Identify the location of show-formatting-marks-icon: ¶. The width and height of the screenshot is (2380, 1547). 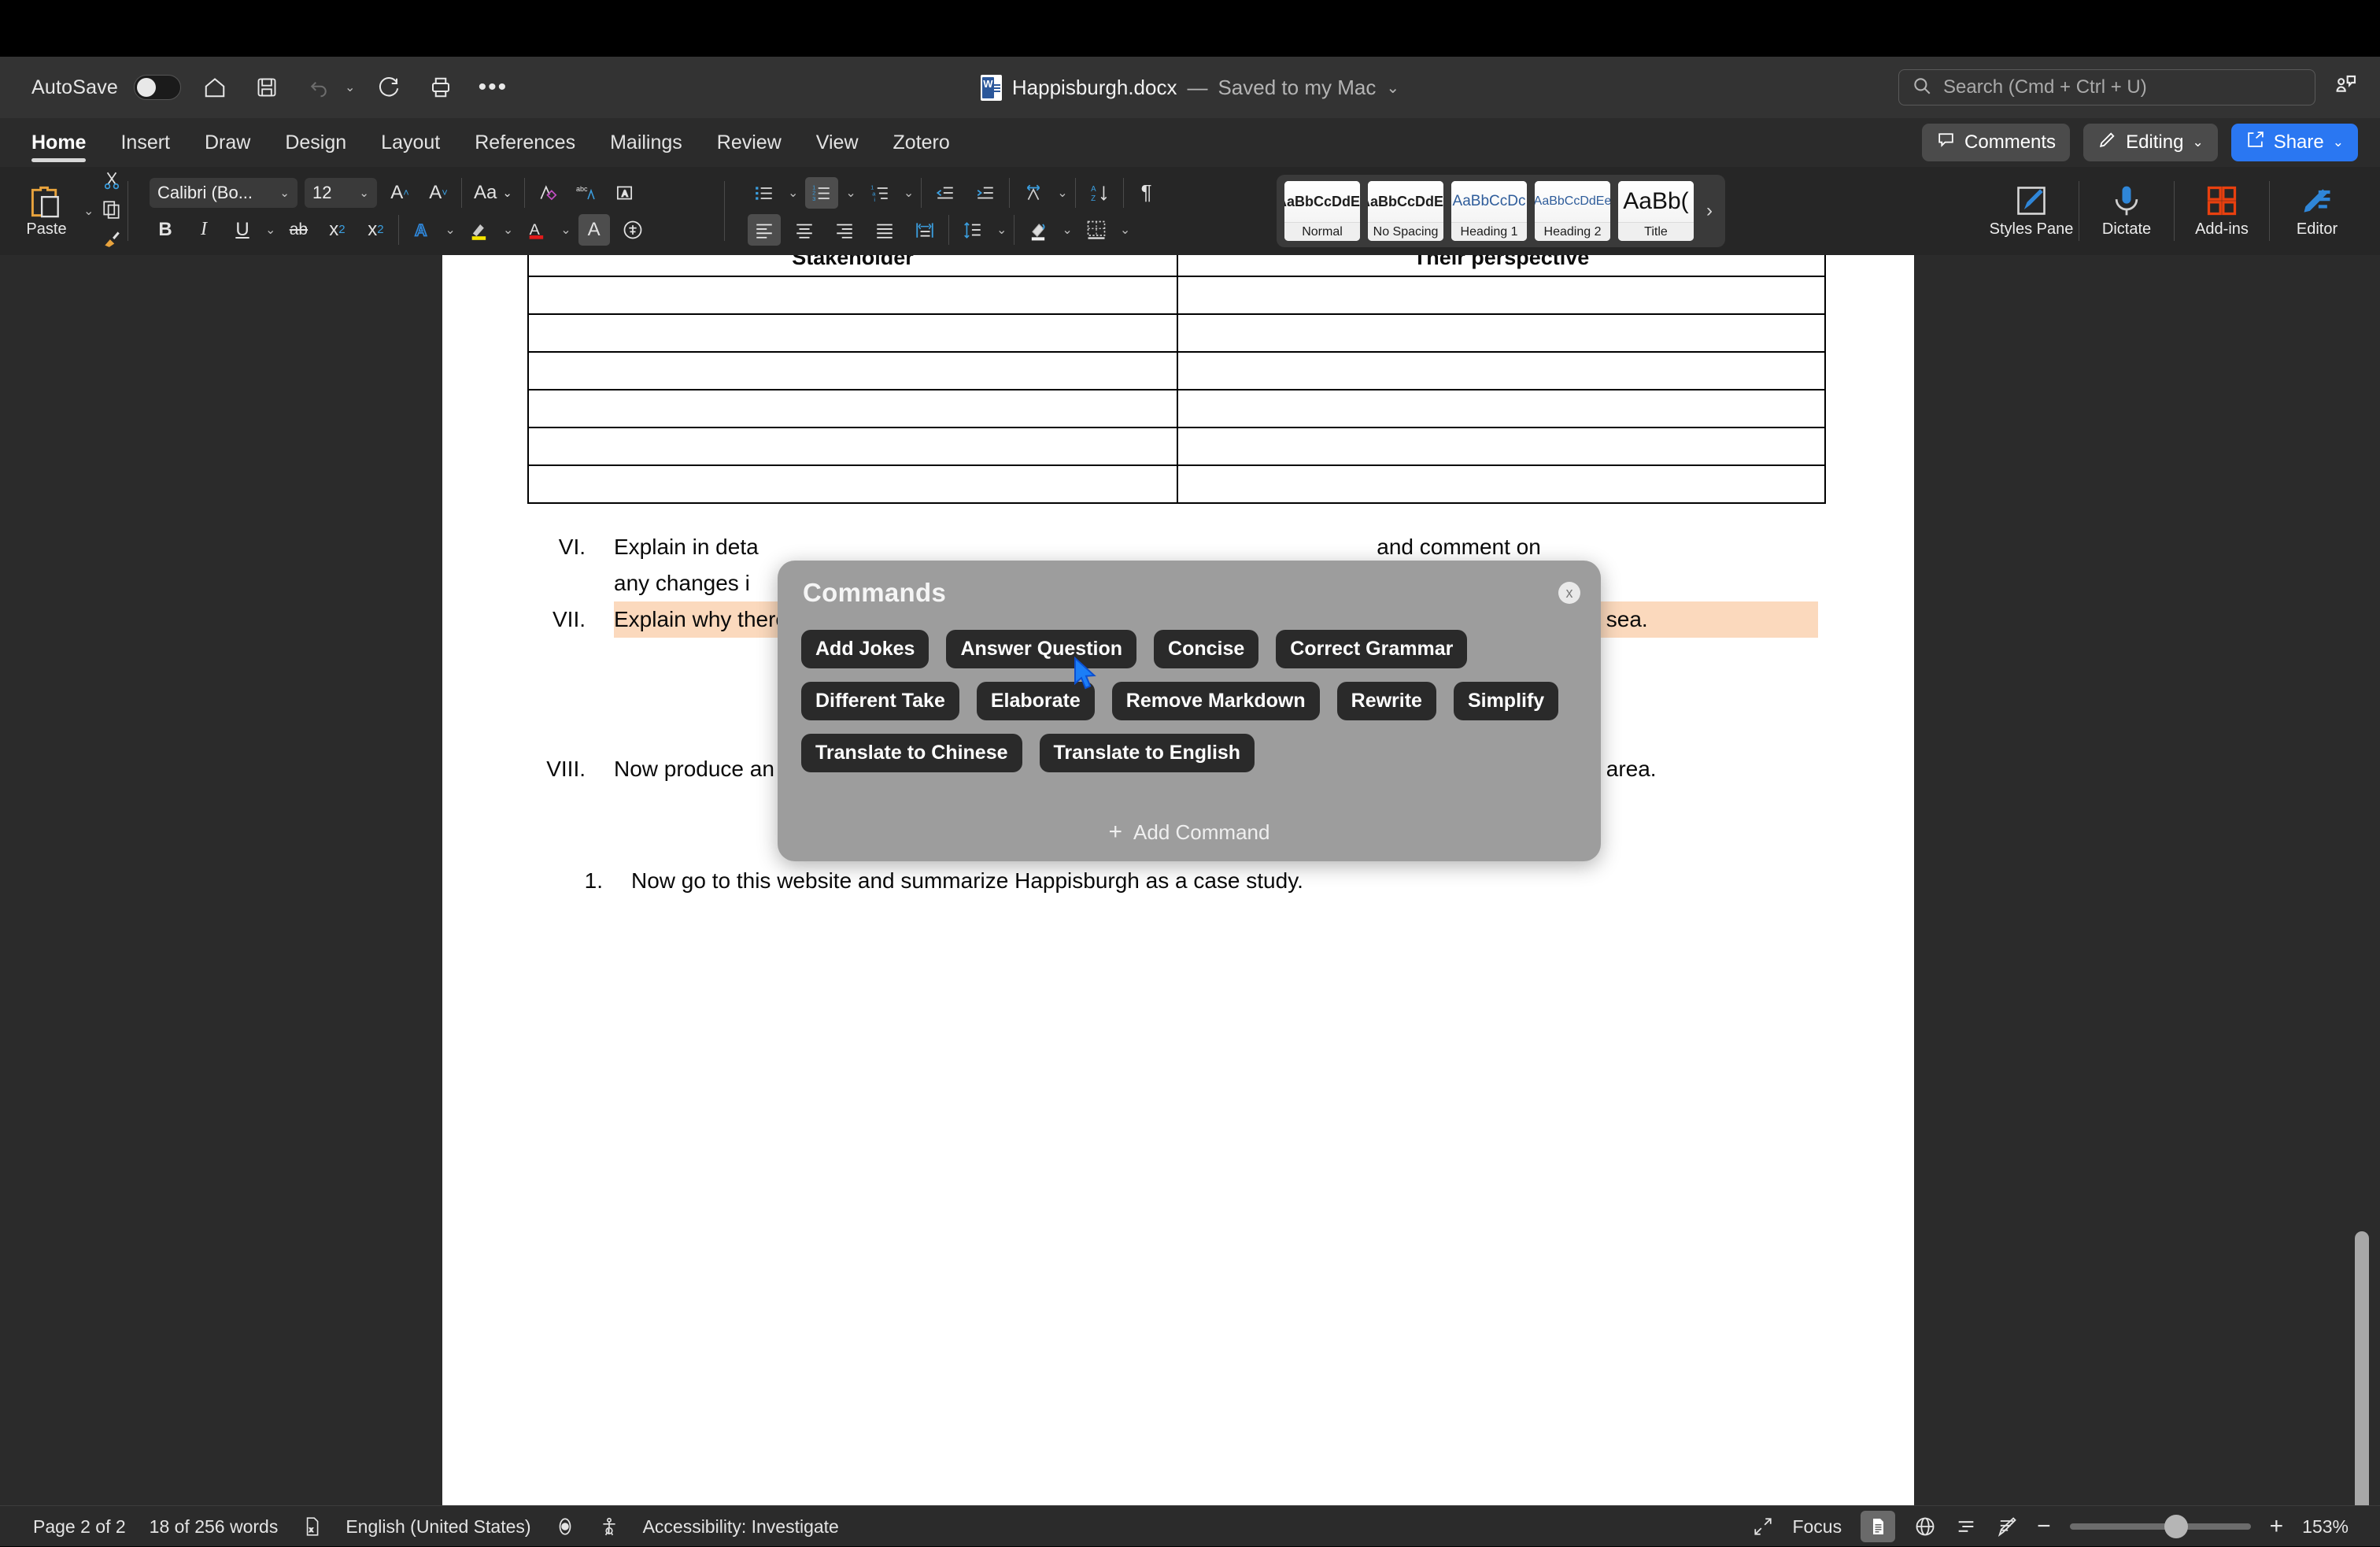
(1146, 193).